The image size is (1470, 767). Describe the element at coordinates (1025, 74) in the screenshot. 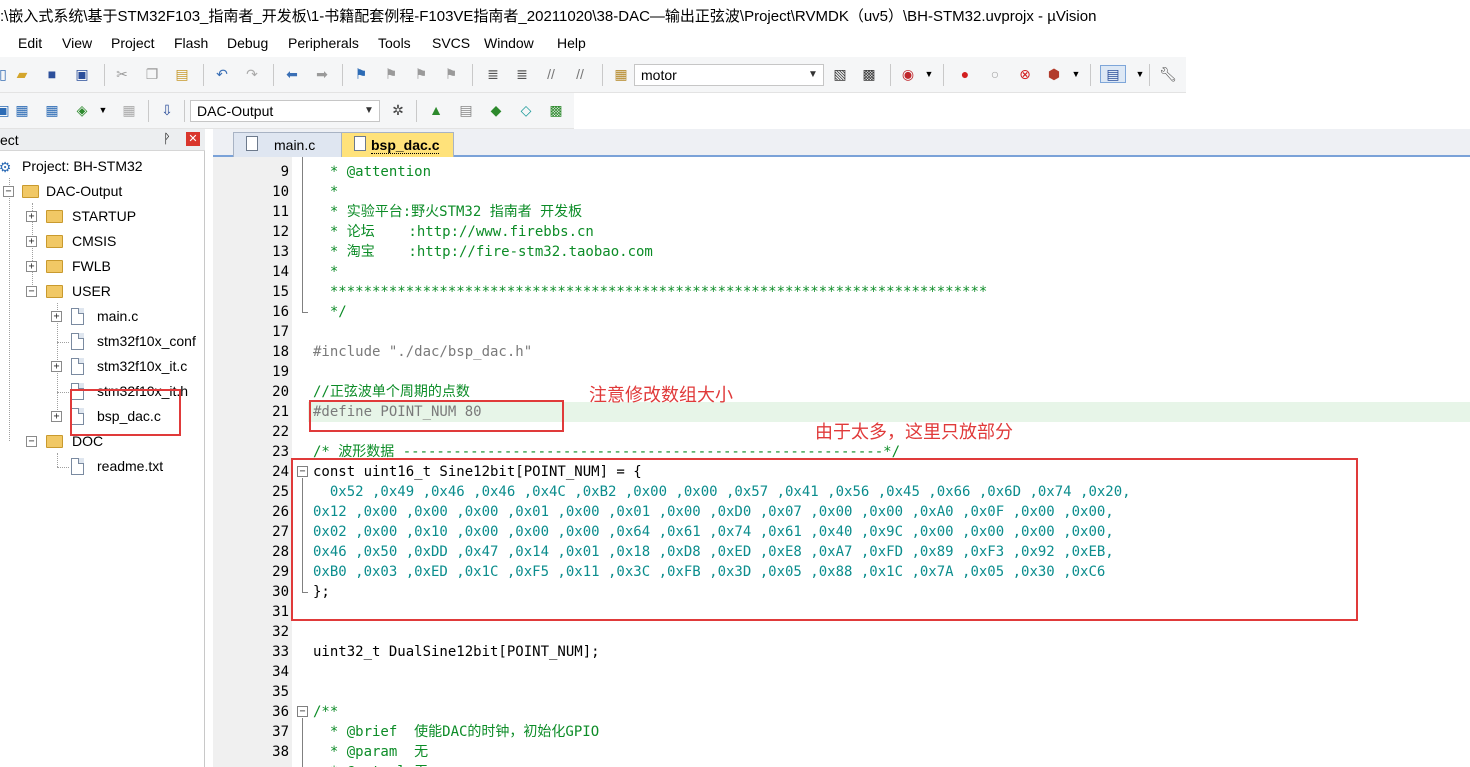

I see `kill-breakpoints-icon: ⊗` at that location.